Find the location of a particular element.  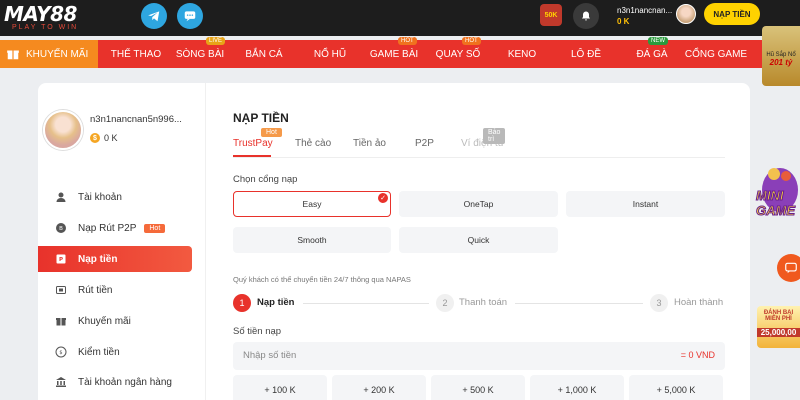

mini-game-promo: MINI GAME is located at coordinates (776, 195).